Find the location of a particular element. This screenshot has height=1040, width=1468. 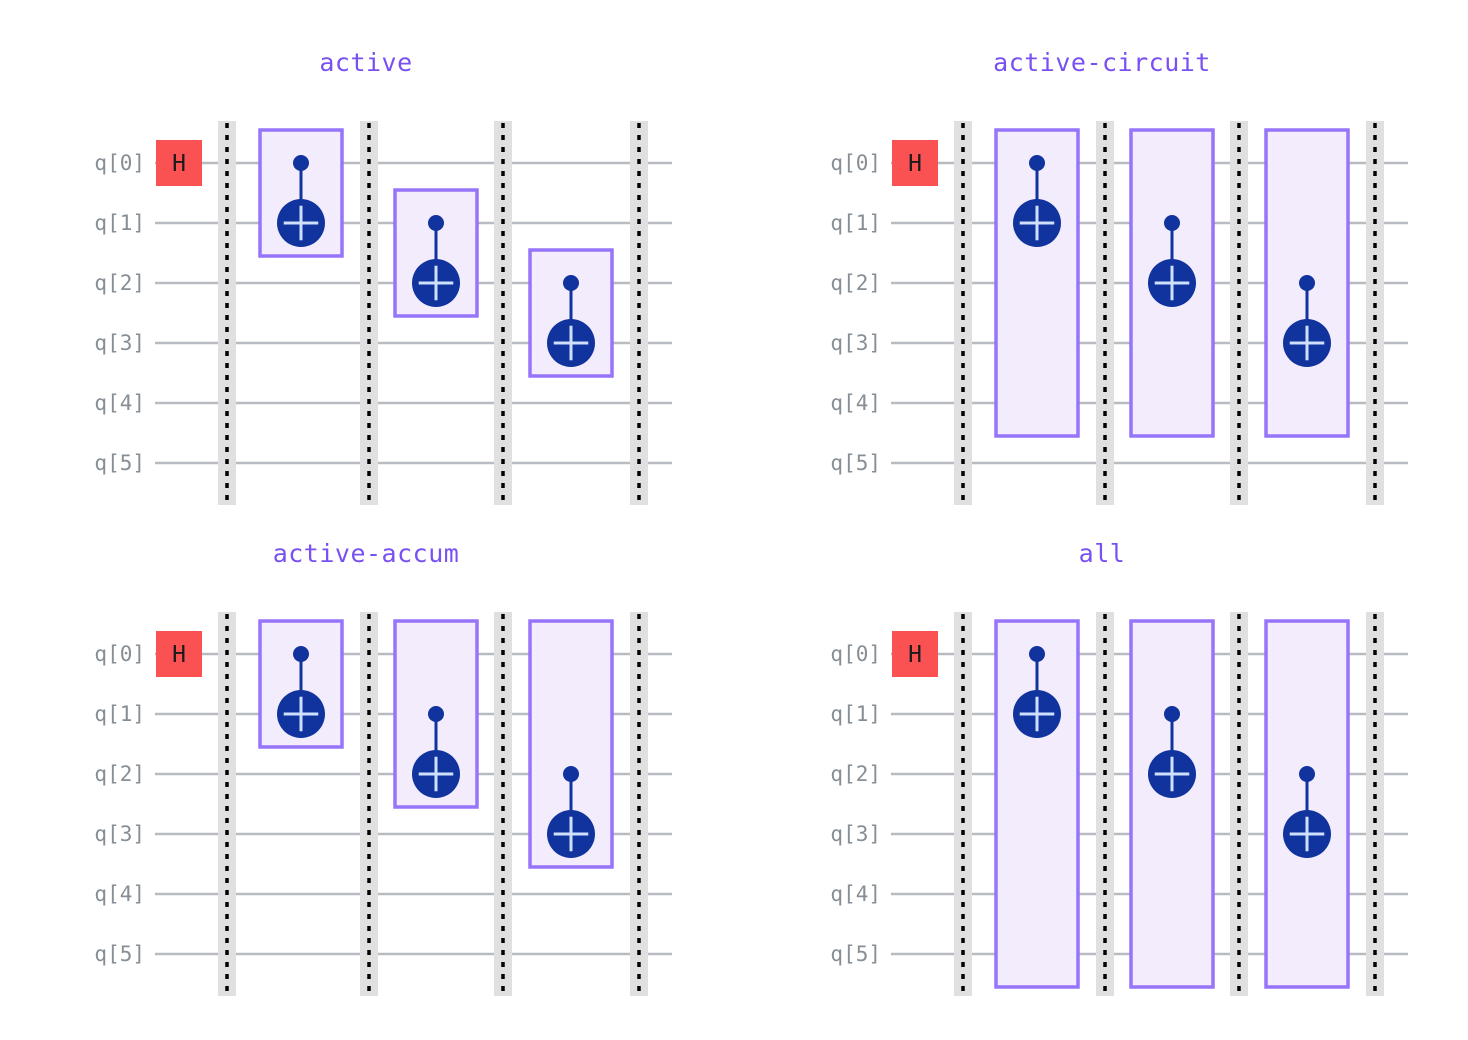

circuit-diagram-active: q[0] q[1] q[2] q[3] q[4] q[5] H is located at coordinates (383, 313).